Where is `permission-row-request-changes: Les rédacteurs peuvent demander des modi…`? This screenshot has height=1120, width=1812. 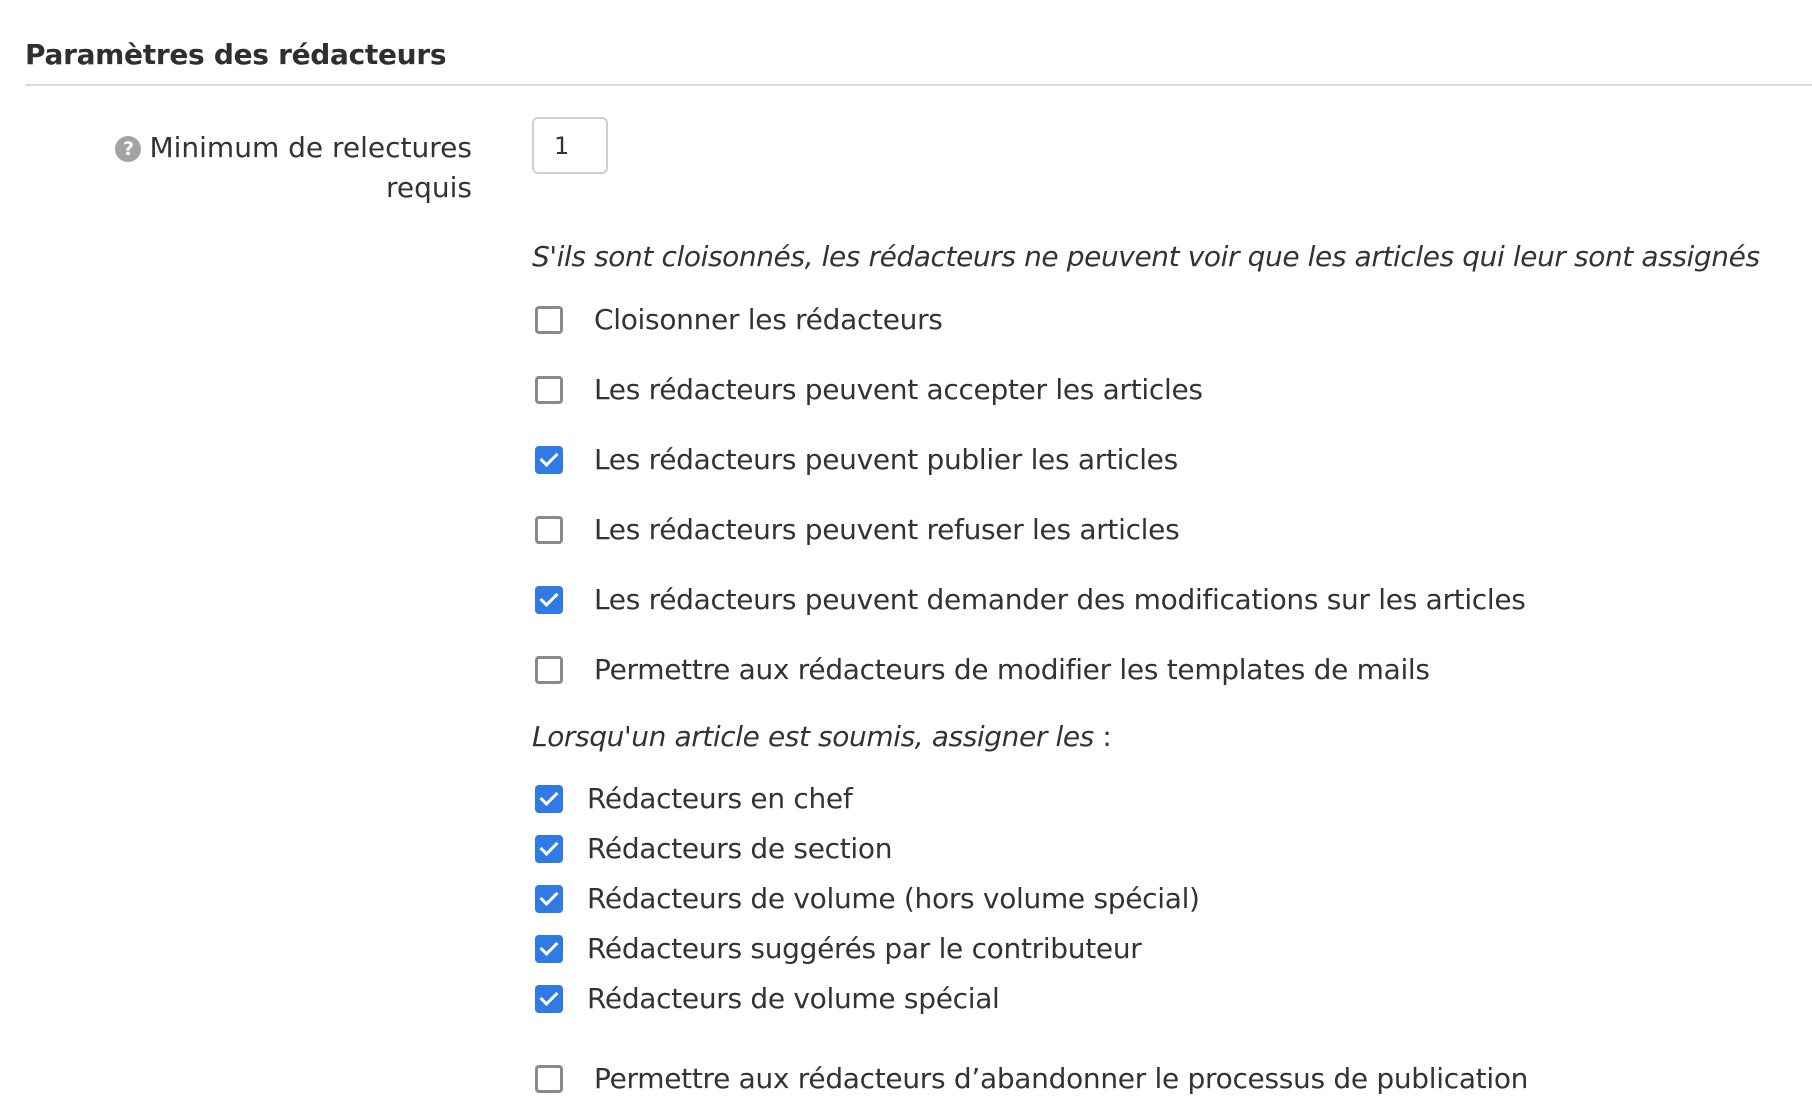
permission-row-request-changes: Les rédacteurs peuvent demander des modi… is located at coordinates (1030, 599).